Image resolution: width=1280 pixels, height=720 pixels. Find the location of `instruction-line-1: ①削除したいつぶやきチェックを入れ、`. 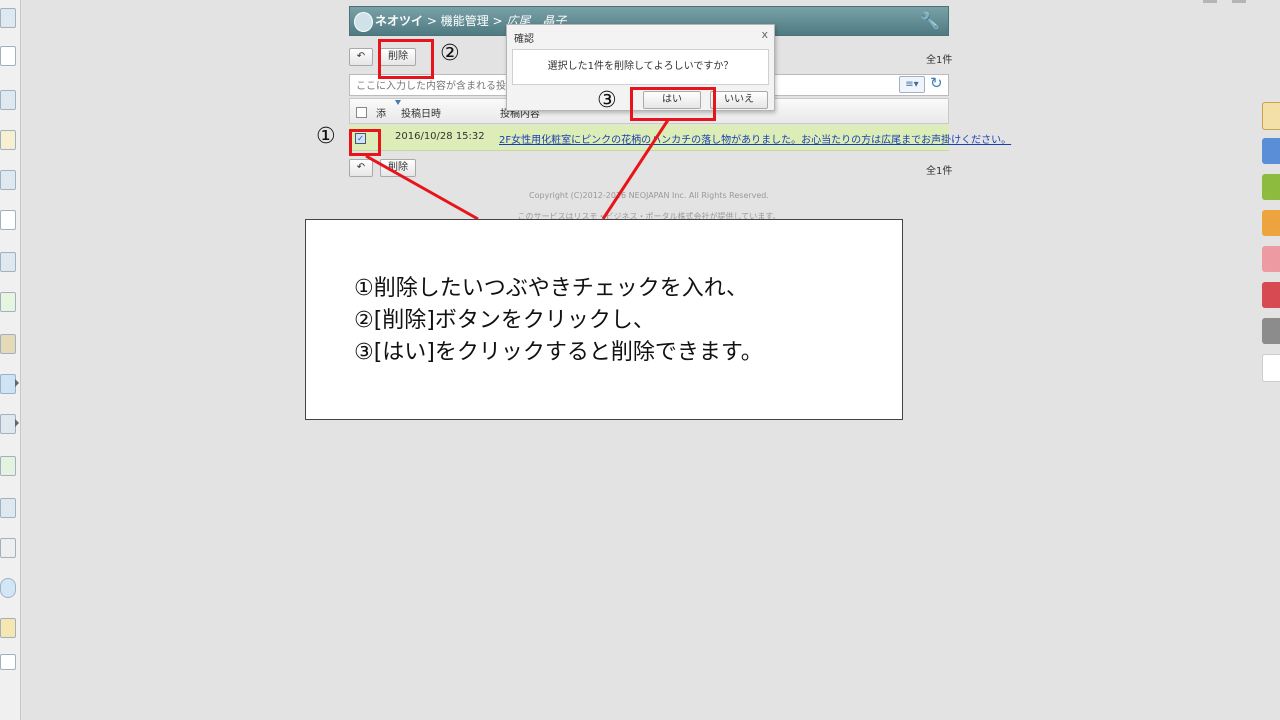

instruction-line-1: ①削除したいつぶやきチェックを入れ、 is located at coordinates (551, 288).